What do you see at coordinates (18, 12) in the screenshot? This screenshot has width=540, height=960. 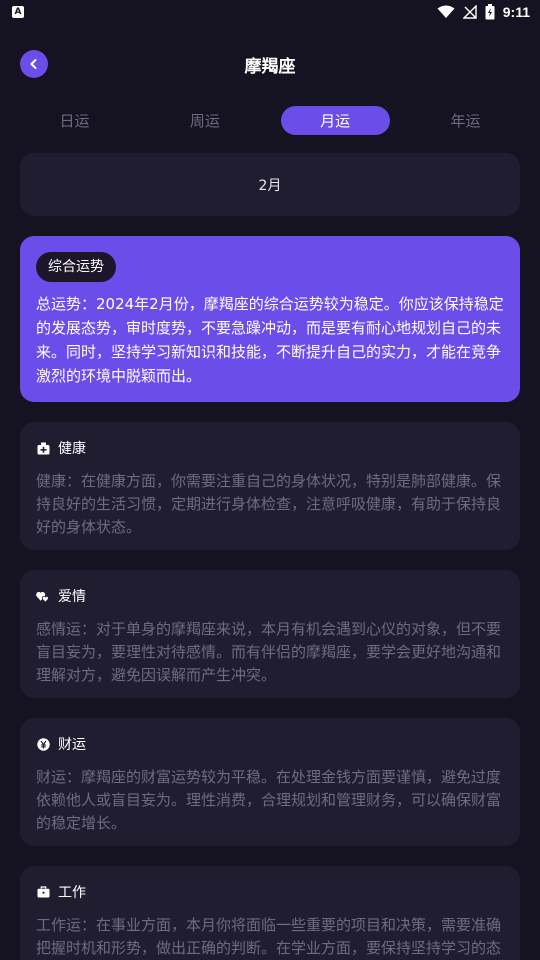 I see `app-notification-icon: A` at bounding box center [18, 12].